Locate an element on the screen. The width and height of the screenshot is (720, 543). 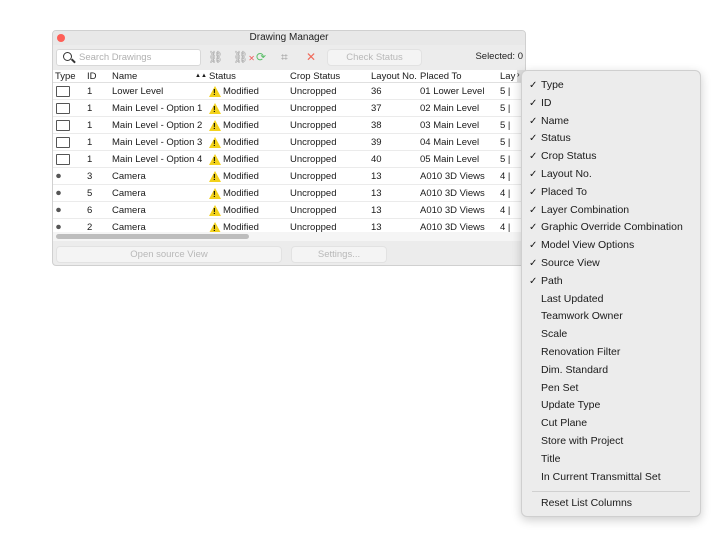
delete-icon: ✕ is located at coordinates (311, 57).